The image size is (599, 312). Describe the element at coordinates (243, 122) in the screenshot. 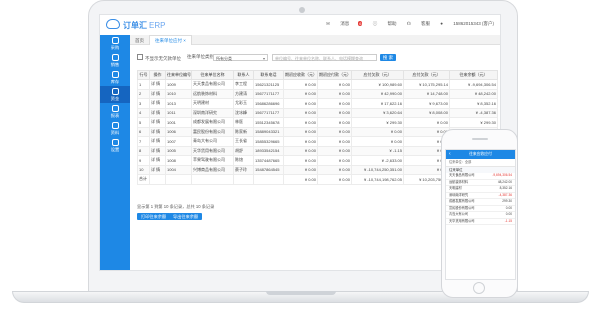

I see `table-cell: 林医` at that location.